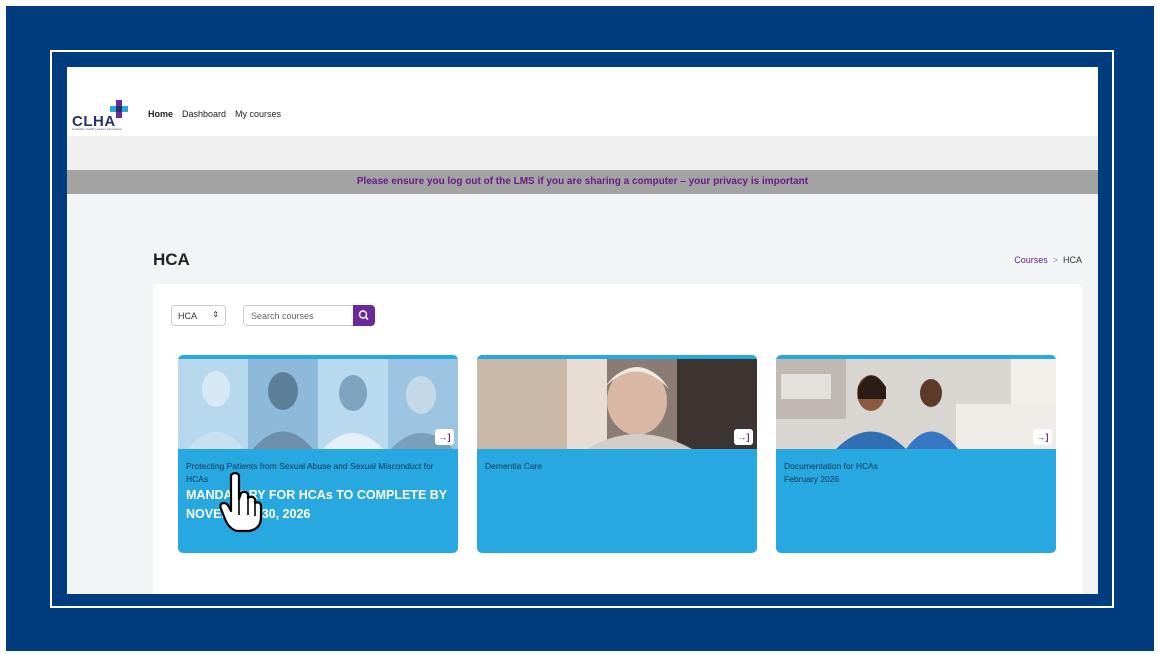  I want to click on logo-tagline: Canadian Health Leaders Association, so click(97, 129).